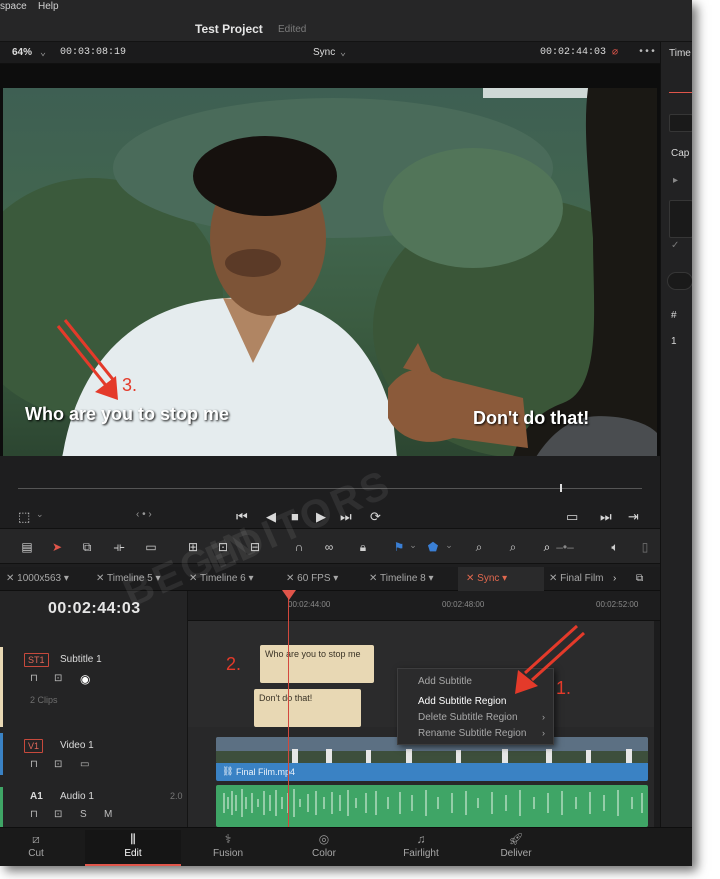 Image resolution: width=720 pixels, height=879 pixels. What do you see at coordinates (234, 664) in the screenshot?
I see `annotation-step-2: 2.` at bounding box center [234, 664].